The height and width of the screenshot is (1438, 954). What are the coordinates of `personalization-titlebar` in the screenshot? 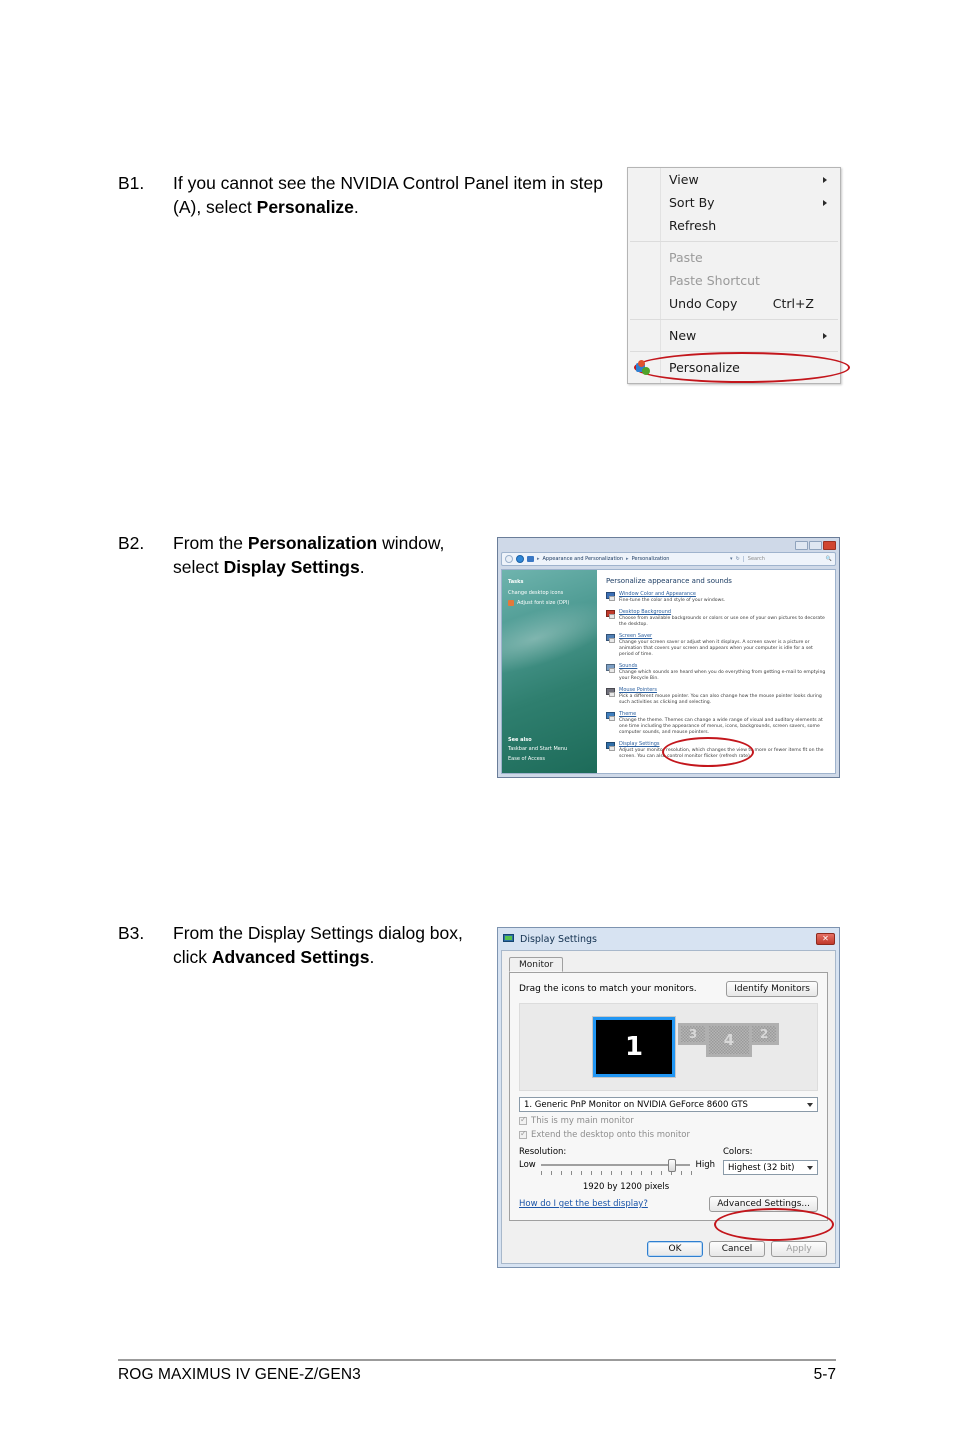 It's located at (668, 546).